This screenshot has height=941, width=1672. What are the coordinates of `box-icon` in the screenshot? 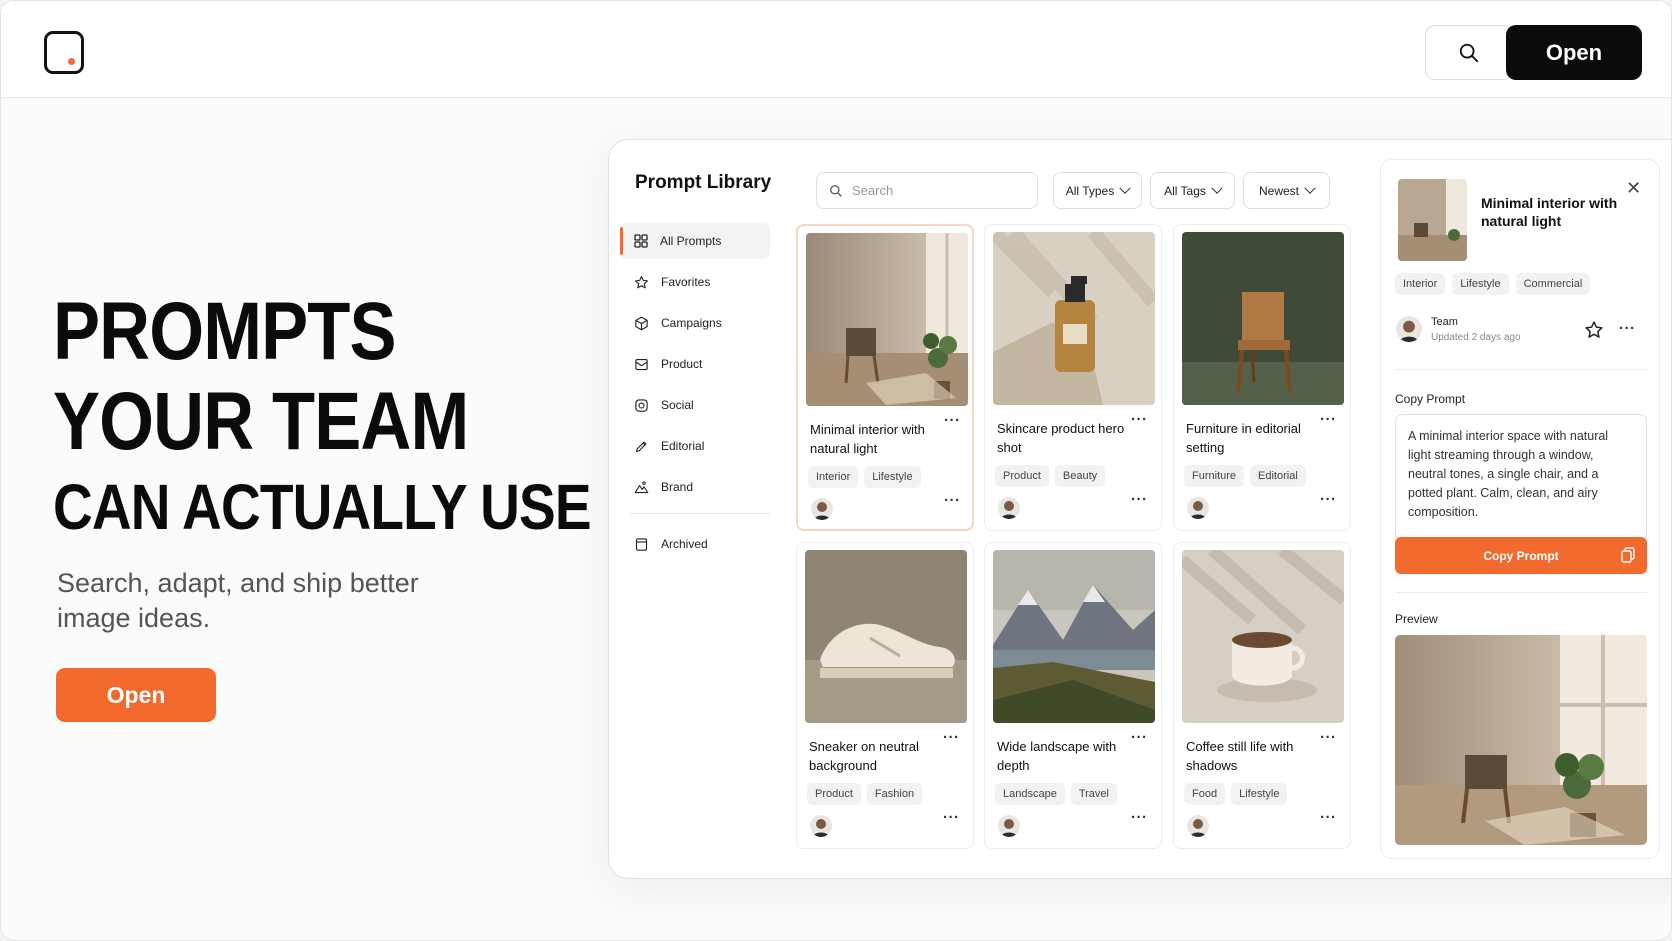 It's located at (641, 323).